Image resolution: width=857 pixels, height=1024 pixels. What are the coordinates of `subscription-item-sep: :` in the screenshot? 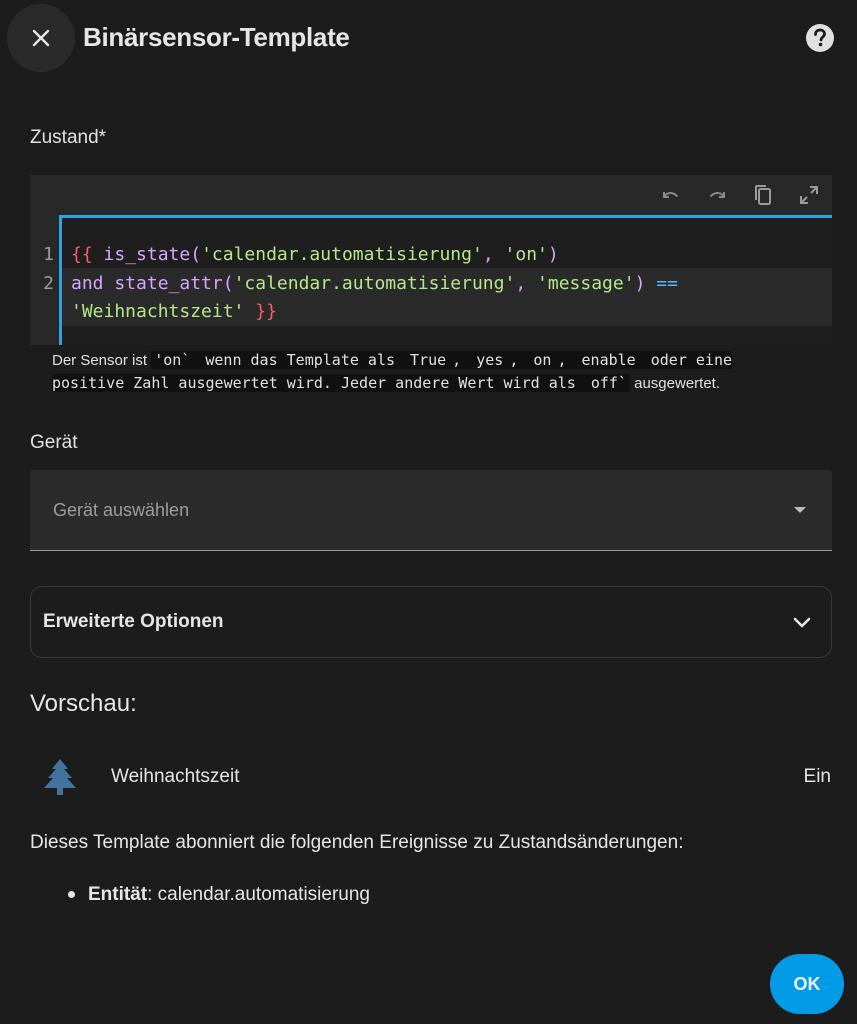 It's located at (152, 894).